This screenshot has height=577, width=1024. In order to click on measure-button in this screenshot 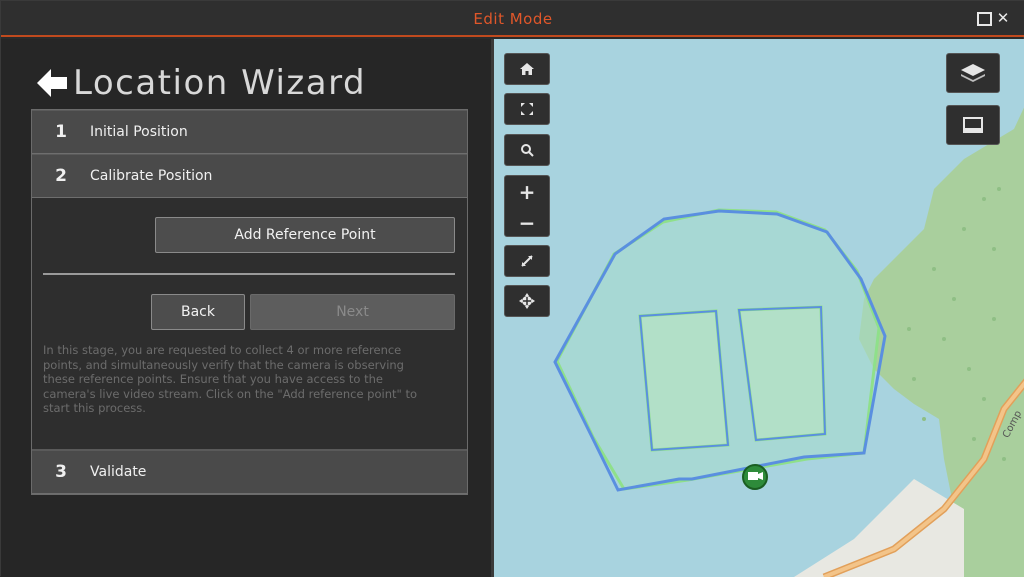, I will do `click(527, 261)`.